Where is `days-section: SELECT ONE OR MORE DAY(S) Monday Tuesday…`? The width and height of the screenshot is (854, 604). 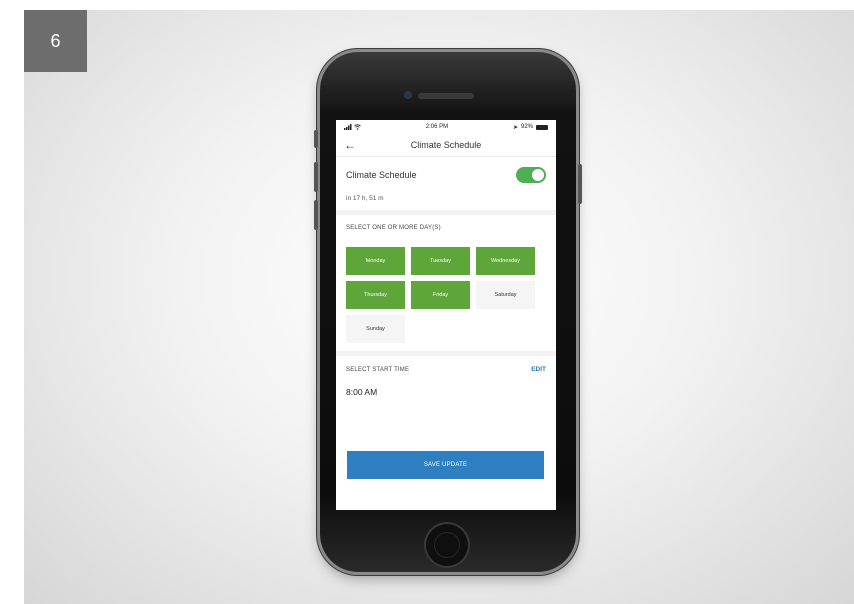
days-section: SELECT ONE OR MORE DAY(S) Monday Tuesday… is located at coordinates (446, 283).